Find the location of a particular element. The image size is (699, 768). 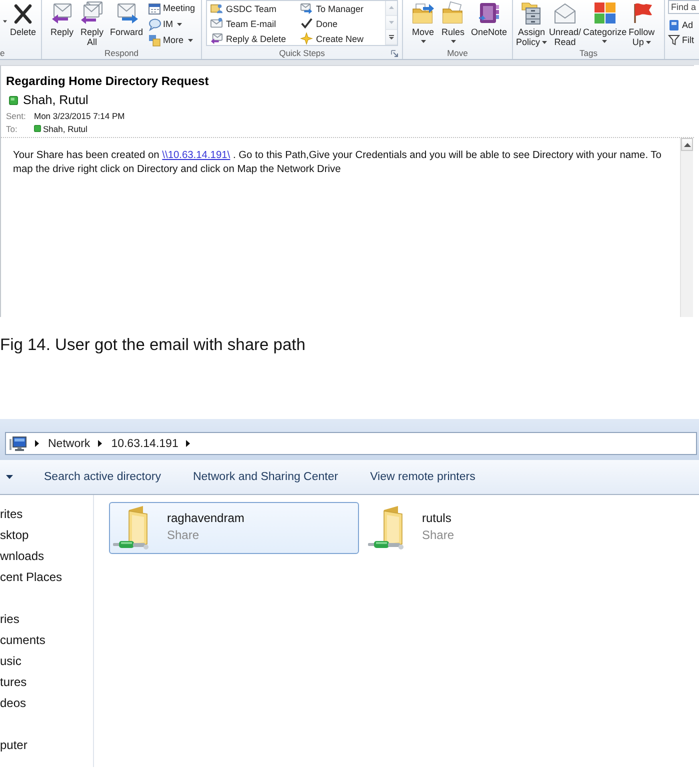

folder-name: raghavendram is located at coordinates (205, 518).